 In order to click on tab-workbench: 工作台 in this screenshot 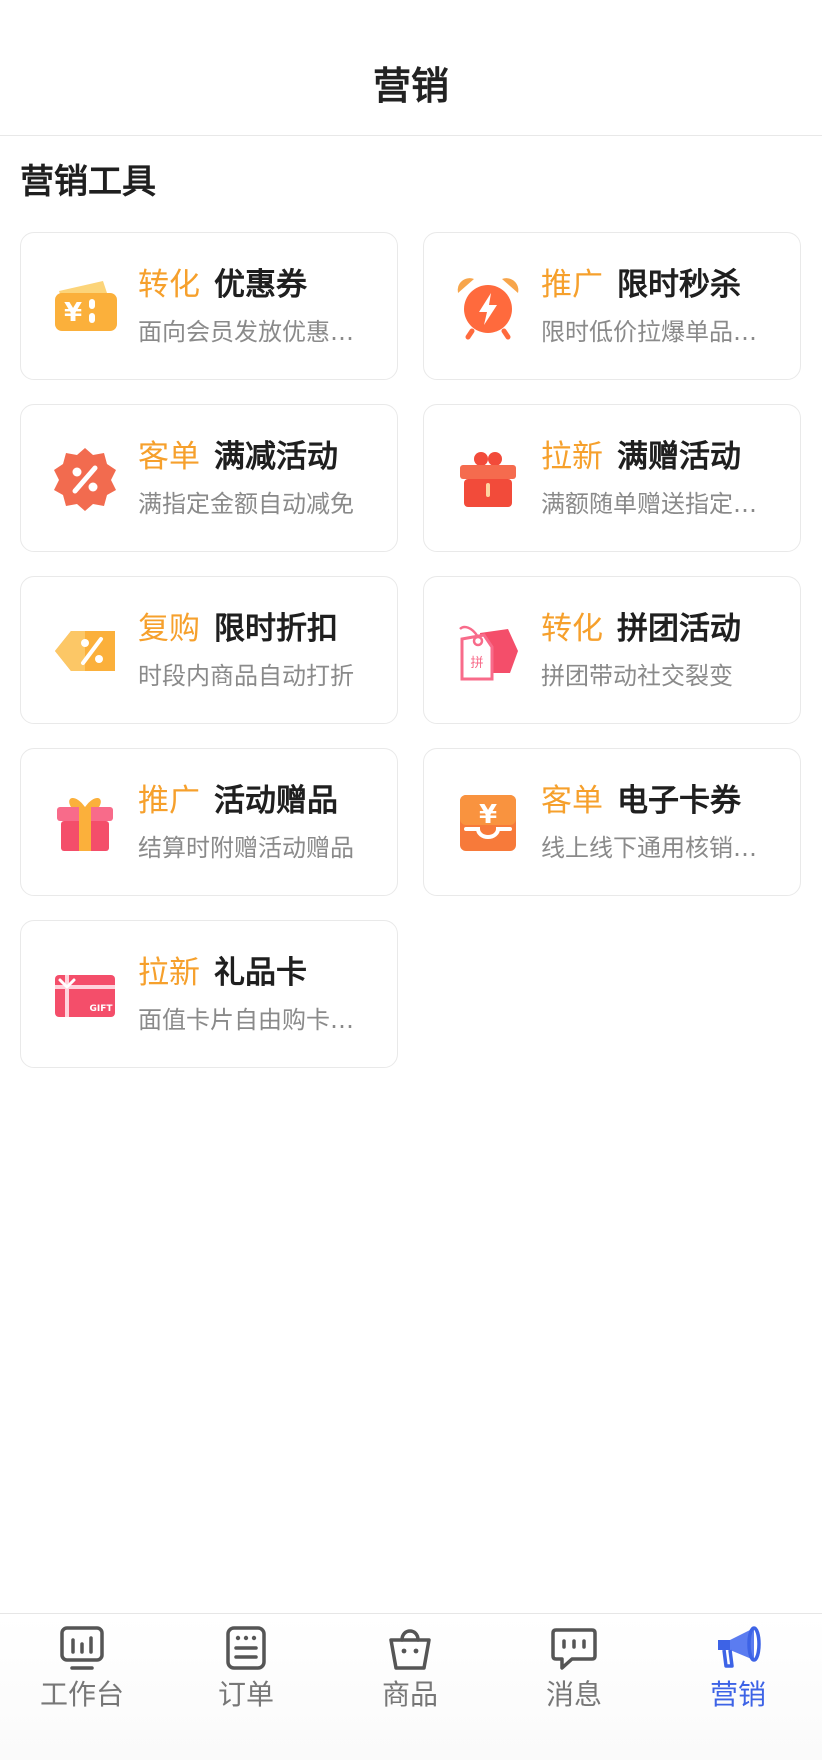, I will do `click(82, 1687)`.